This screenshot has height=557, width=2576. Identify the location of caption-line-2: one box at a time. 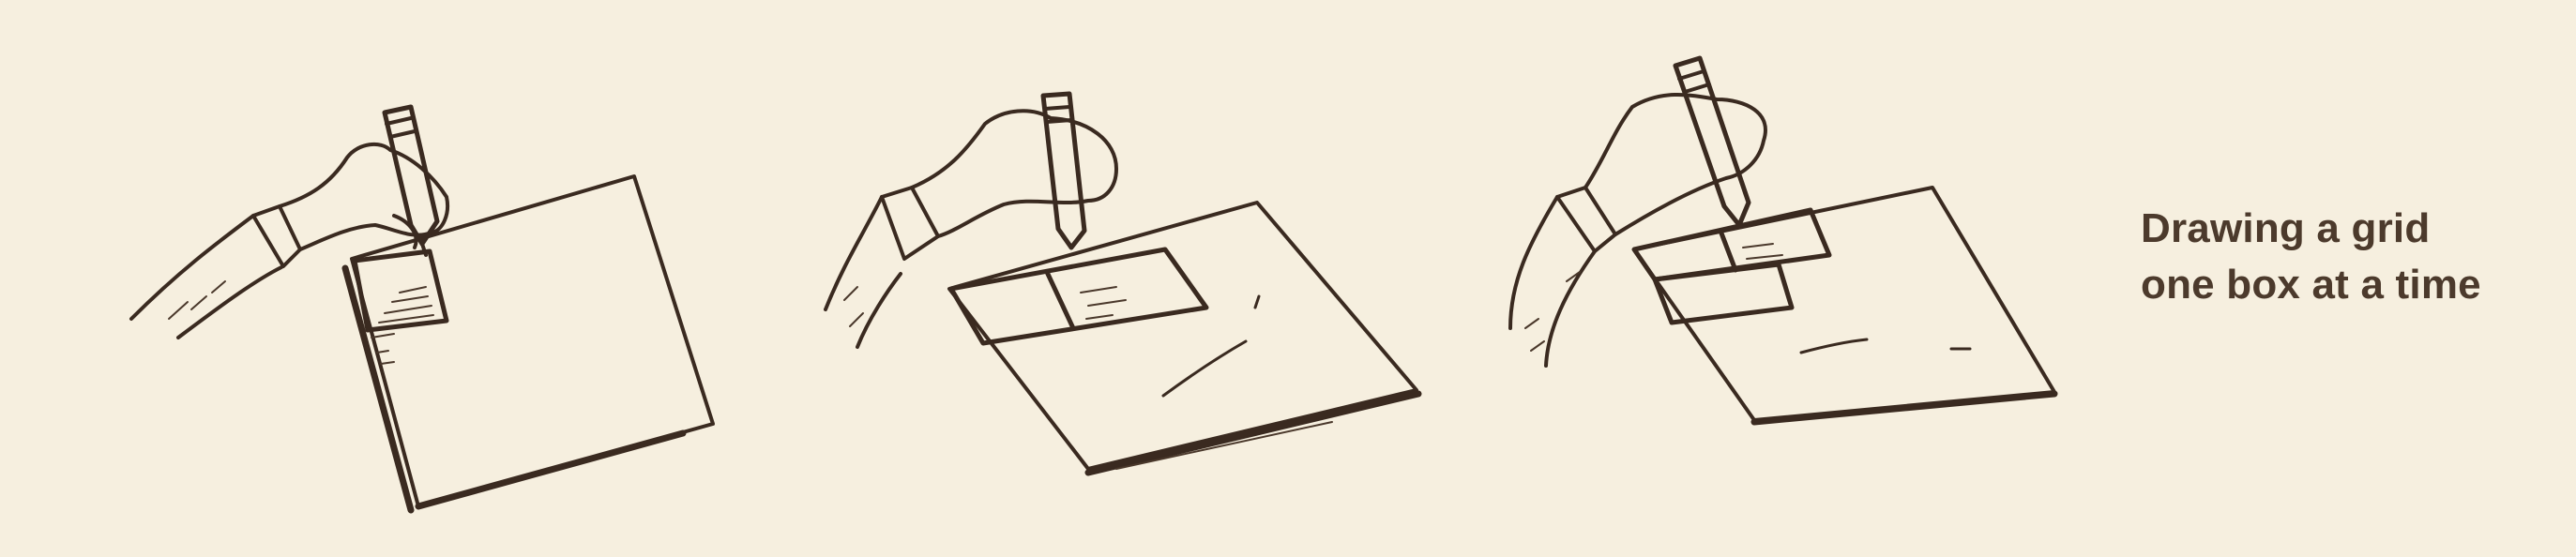
(2311, 285).